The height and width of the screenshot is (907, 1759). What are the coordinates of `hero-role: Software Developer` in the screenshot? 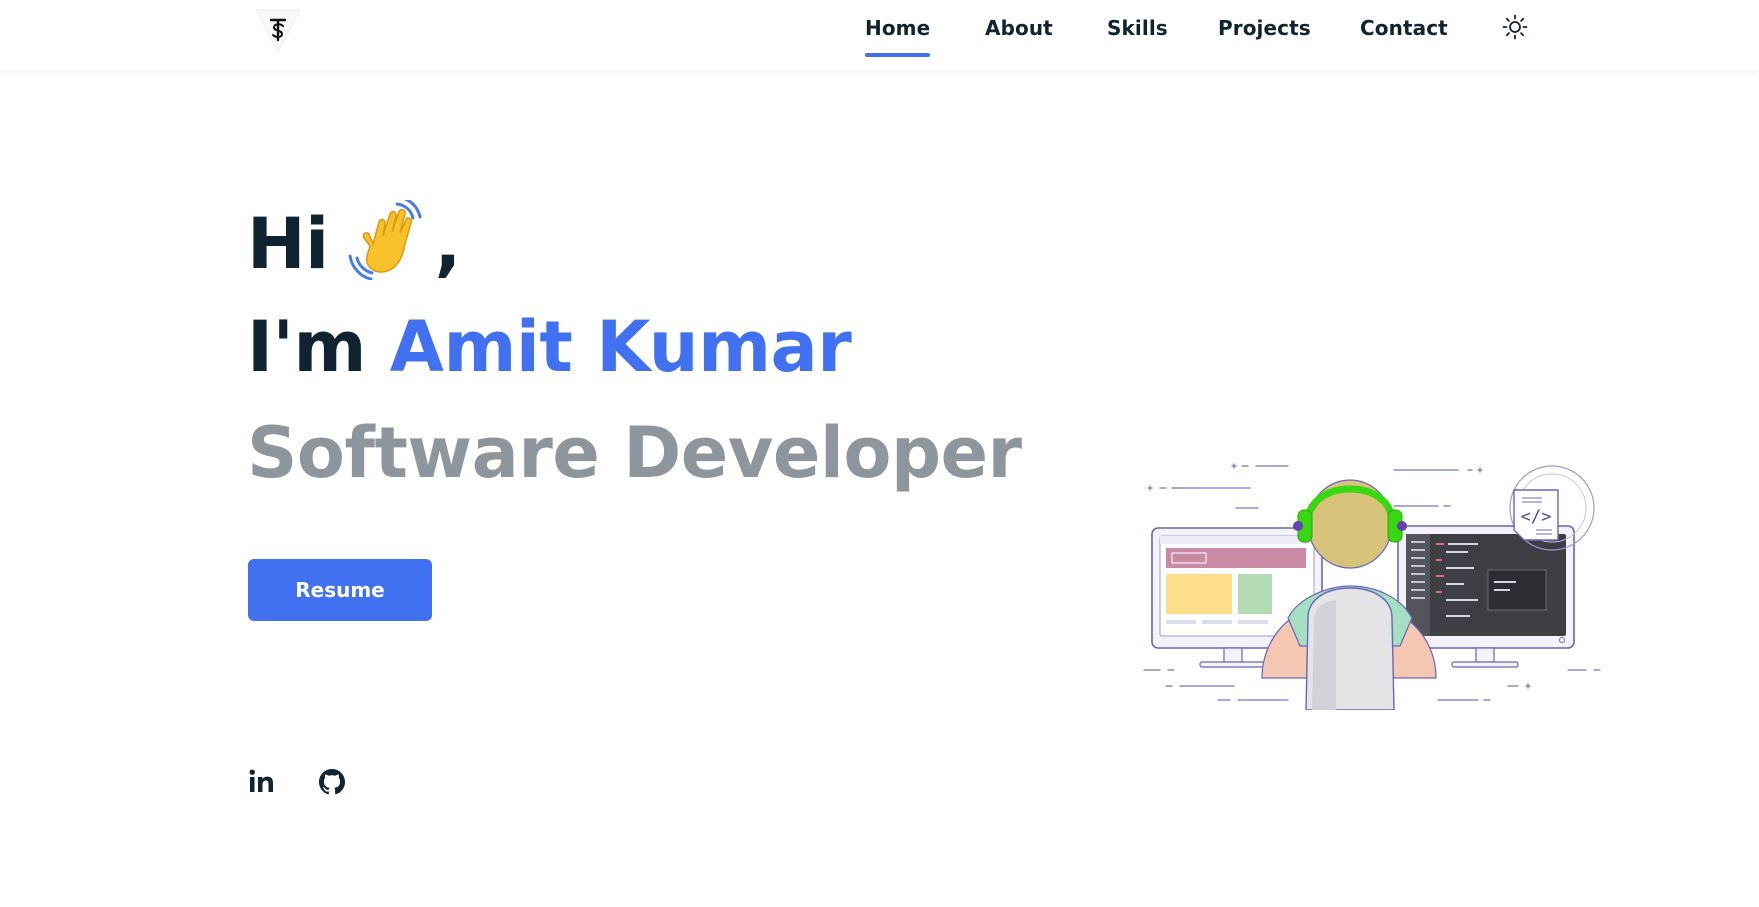 It's located at (634, 453).